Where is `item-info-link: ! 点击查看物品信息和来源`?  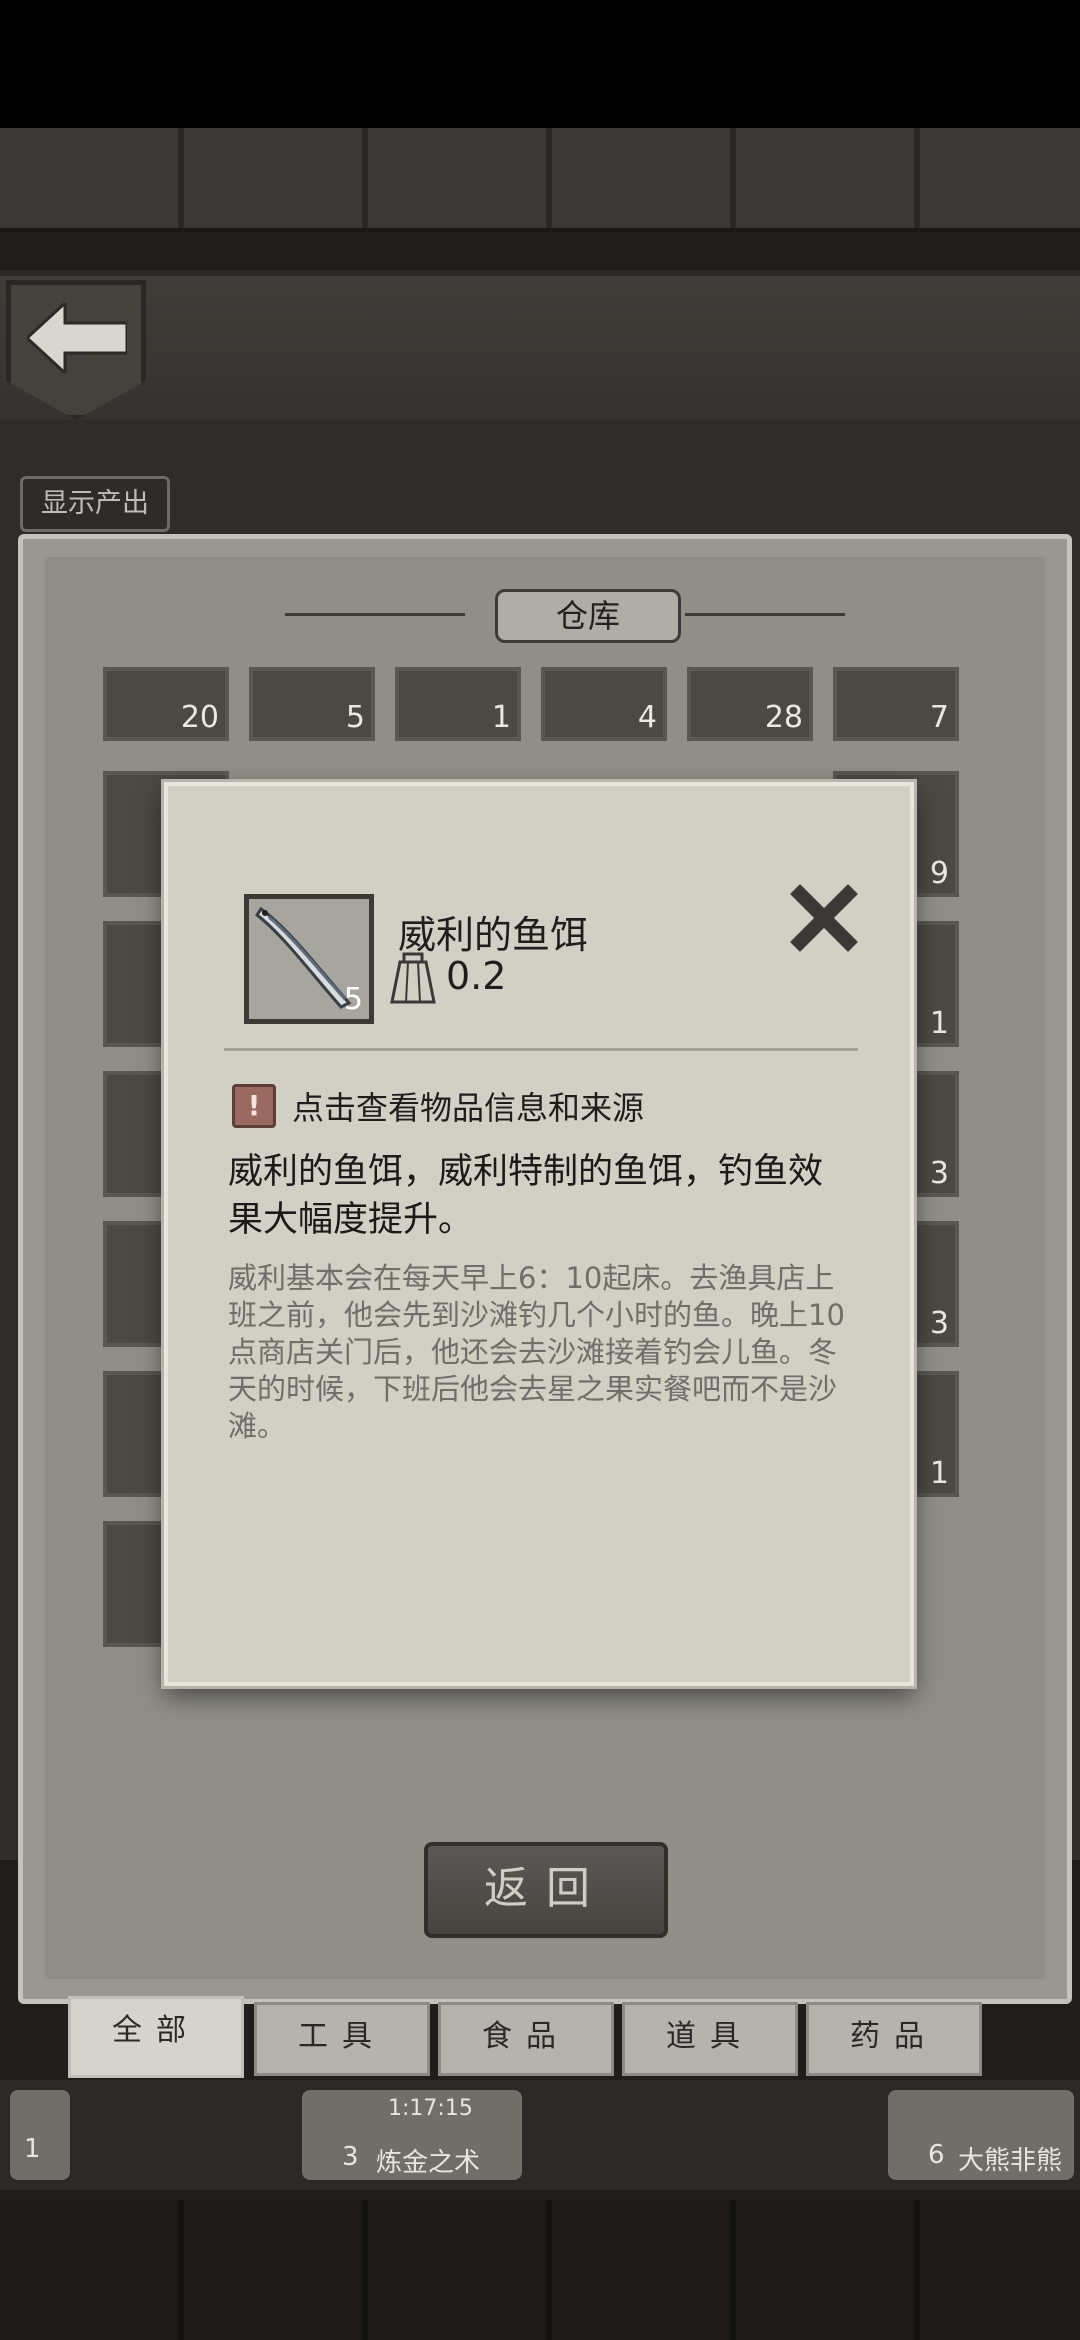
item-info-link: ! 点击查看物品信息和来源 is located at coordinates (438, 1106).